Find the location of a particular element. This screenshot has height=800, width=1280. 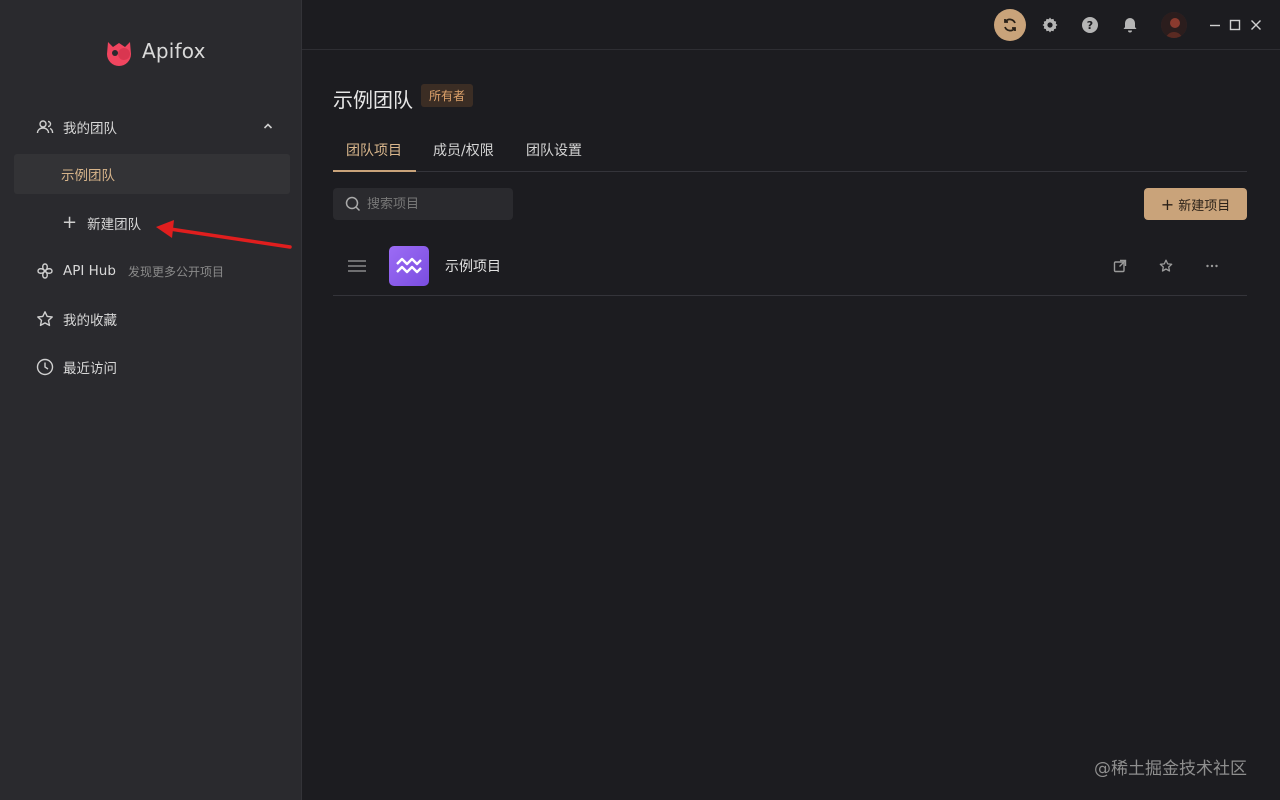

hub-icon is located at coordinates (45, 271).